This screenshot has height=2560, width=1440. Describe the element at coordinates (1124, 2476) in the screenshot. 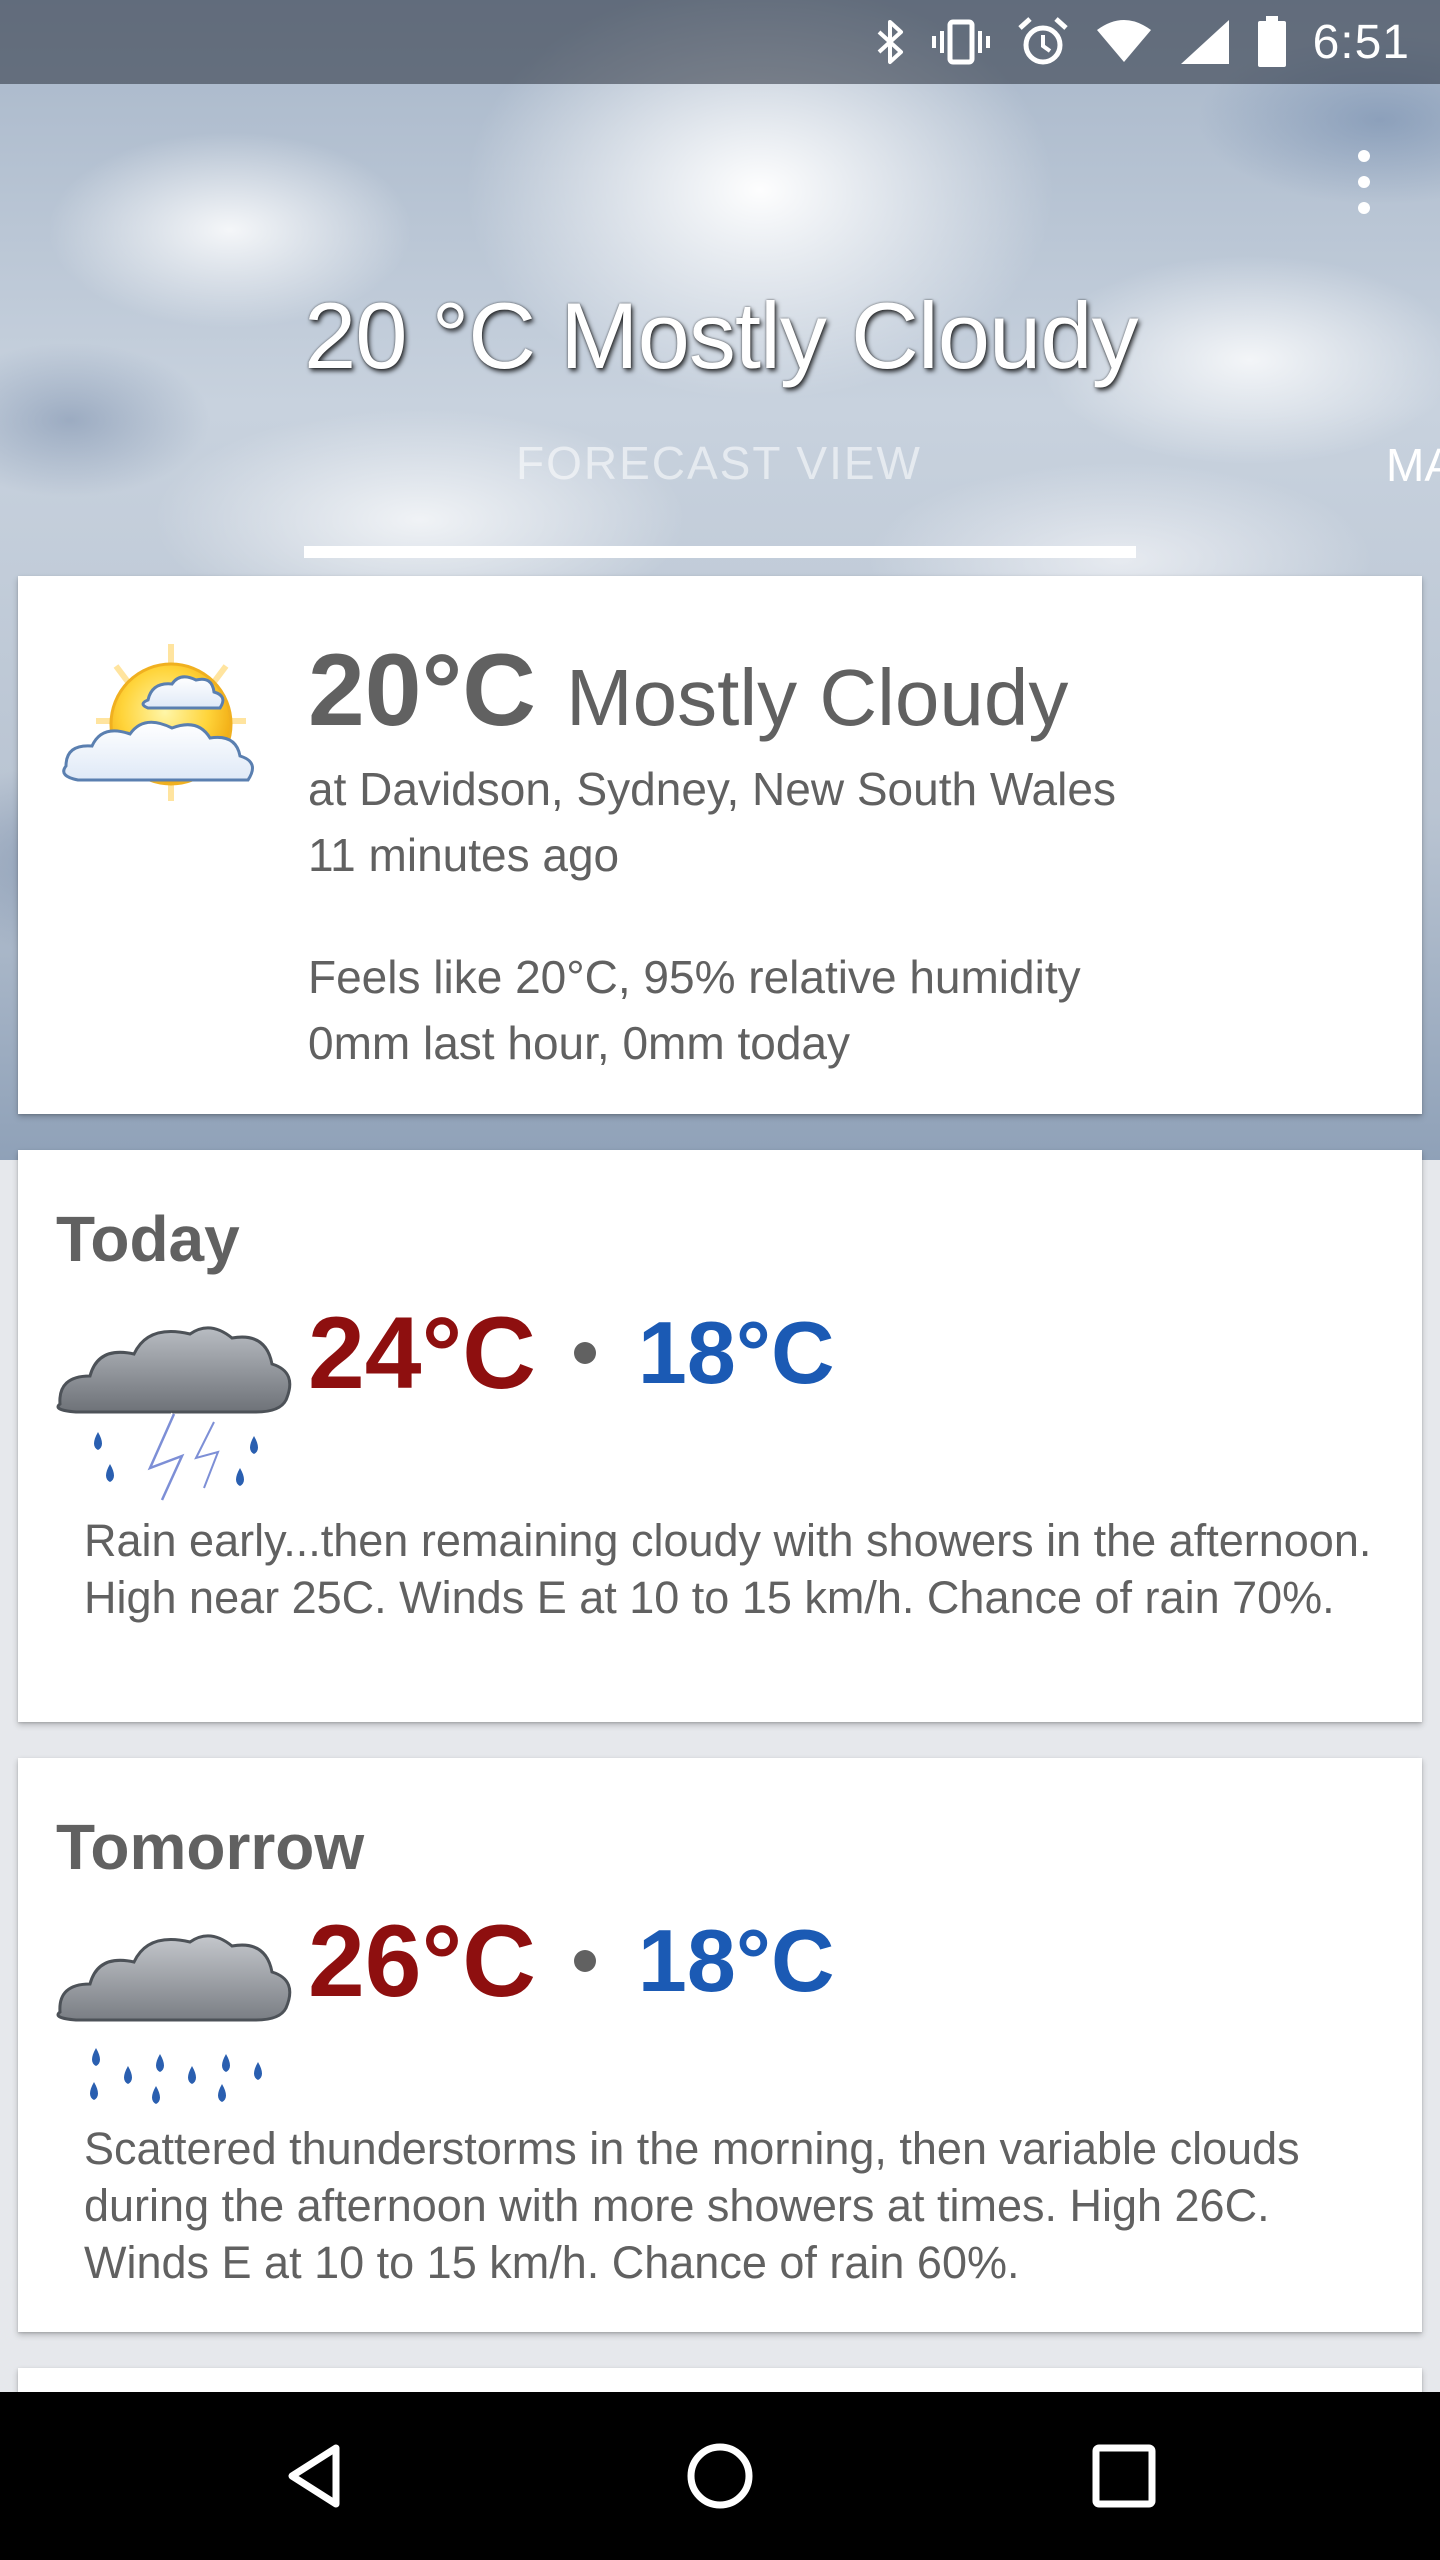

I see `recents-icon` at that location.